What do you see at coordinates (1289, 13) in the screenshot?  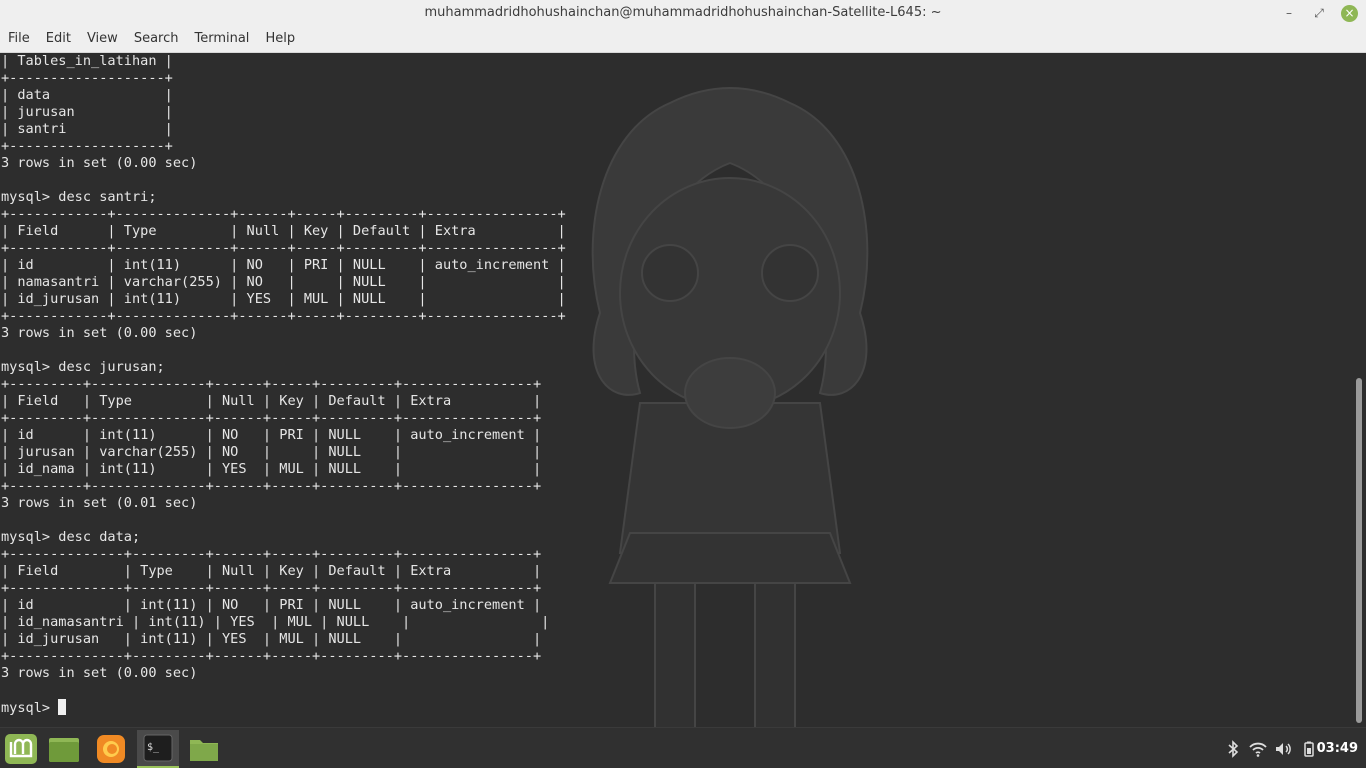 I see `minimize-button: –` at bounding box center [1289, 13].